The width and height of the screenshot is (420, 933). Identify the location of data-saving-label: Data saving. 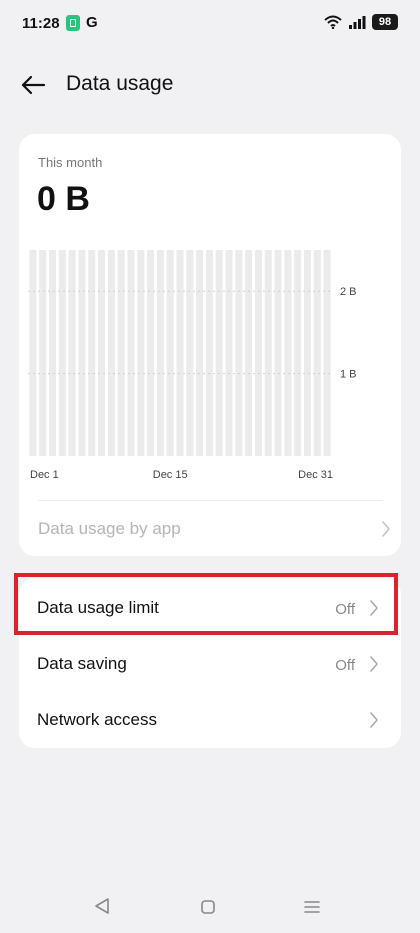
(82, 663).